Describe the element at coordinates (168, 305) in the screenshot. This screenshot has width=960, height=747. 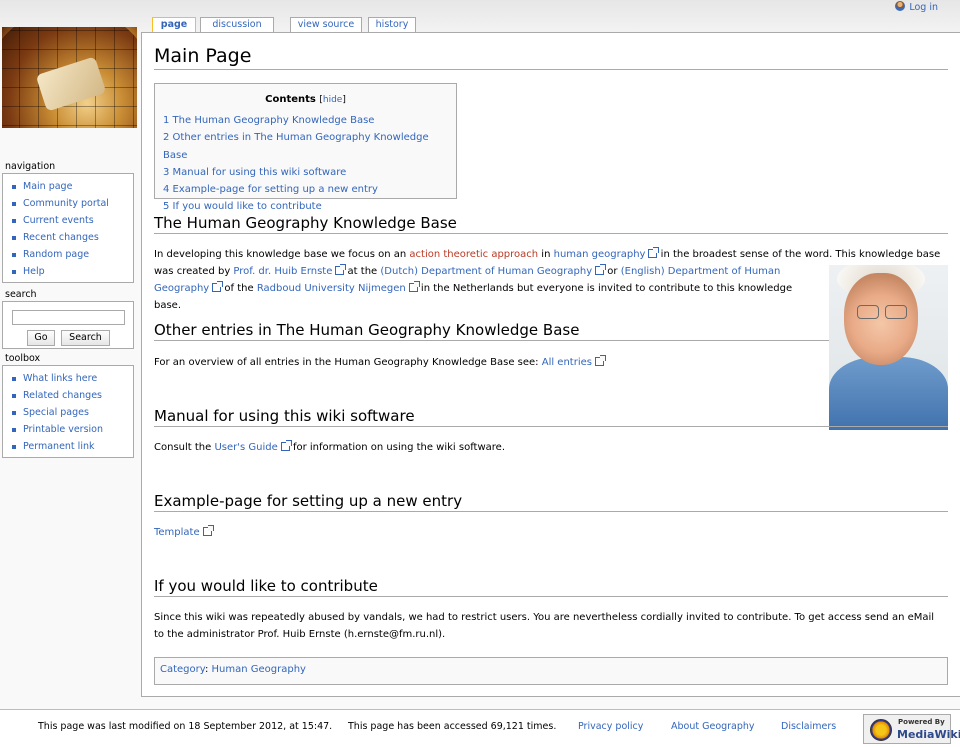
I see `intro-paragraph-line4: base.` at that location.